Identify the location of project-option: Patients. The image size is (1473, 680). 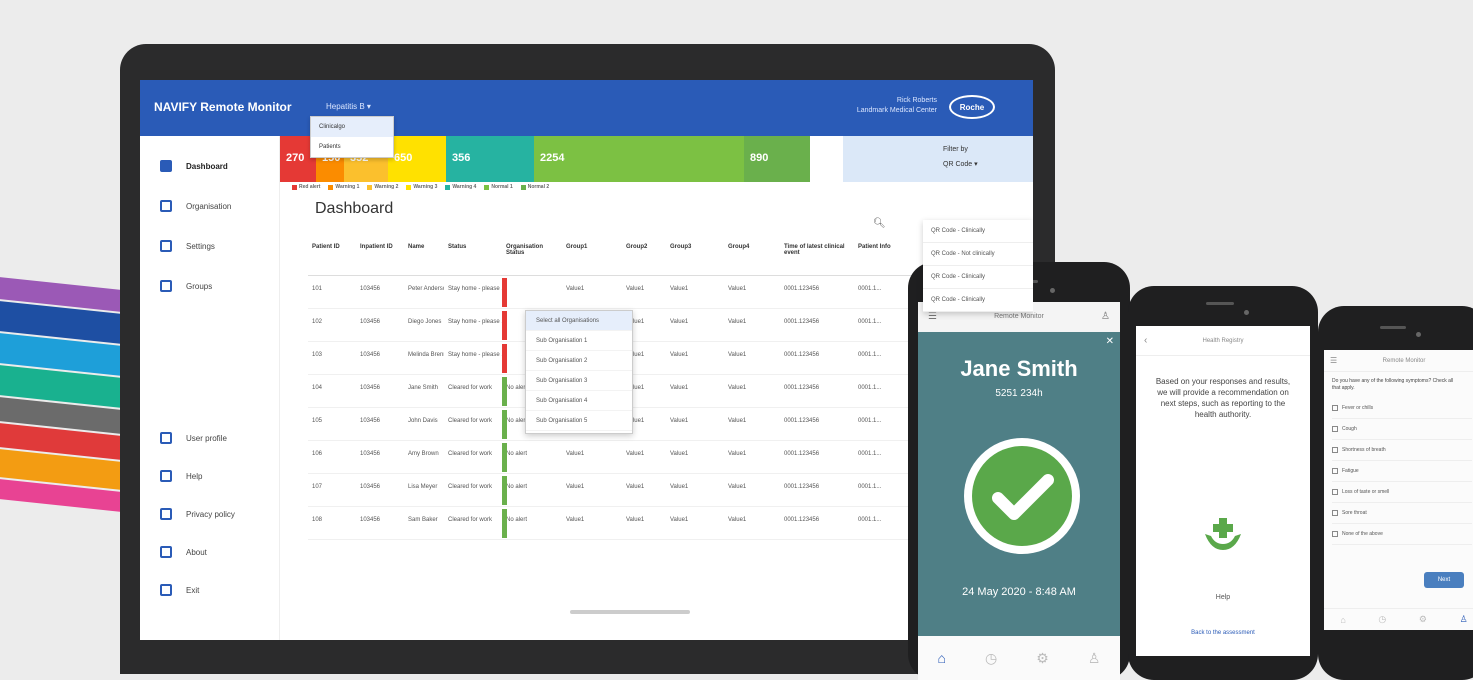
(352, 147).